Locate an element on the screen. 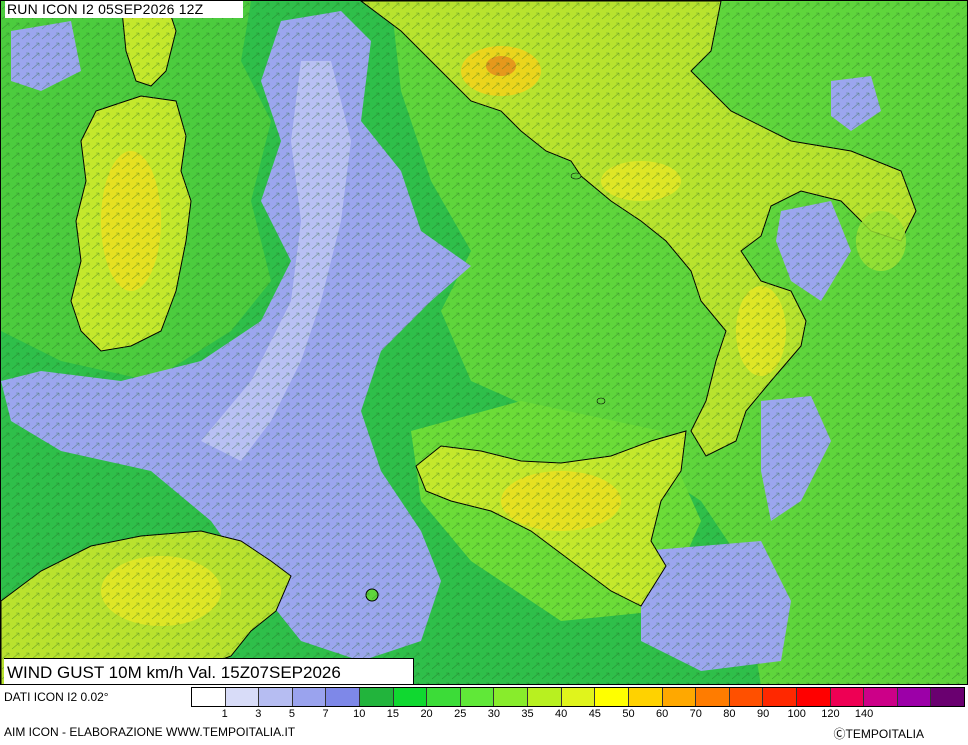  map-title: WIND GUST 10M km/h Val. 15Z07SEP2026 is located at coordinates (209, 671).